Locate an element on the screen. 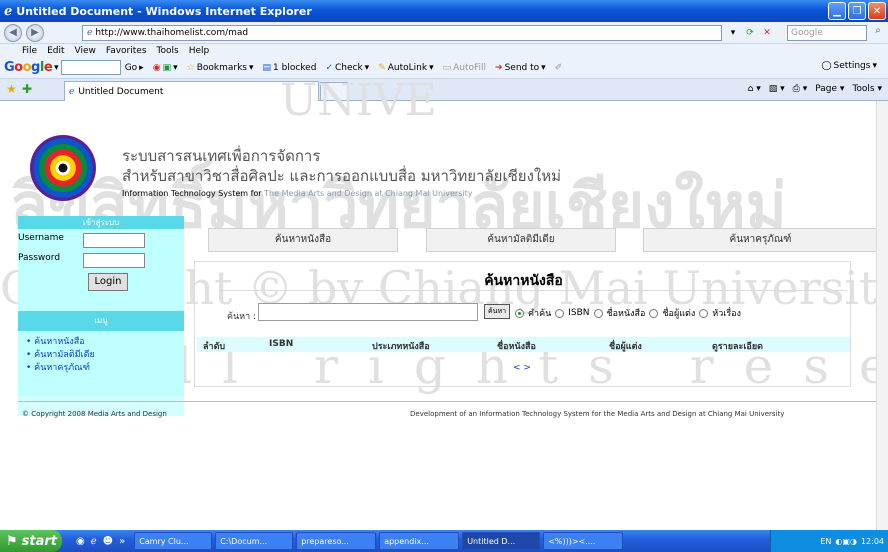 The width and height of the screenshot is (888, 552). start-button: ⚑ start is located at coordinates (31, 541).